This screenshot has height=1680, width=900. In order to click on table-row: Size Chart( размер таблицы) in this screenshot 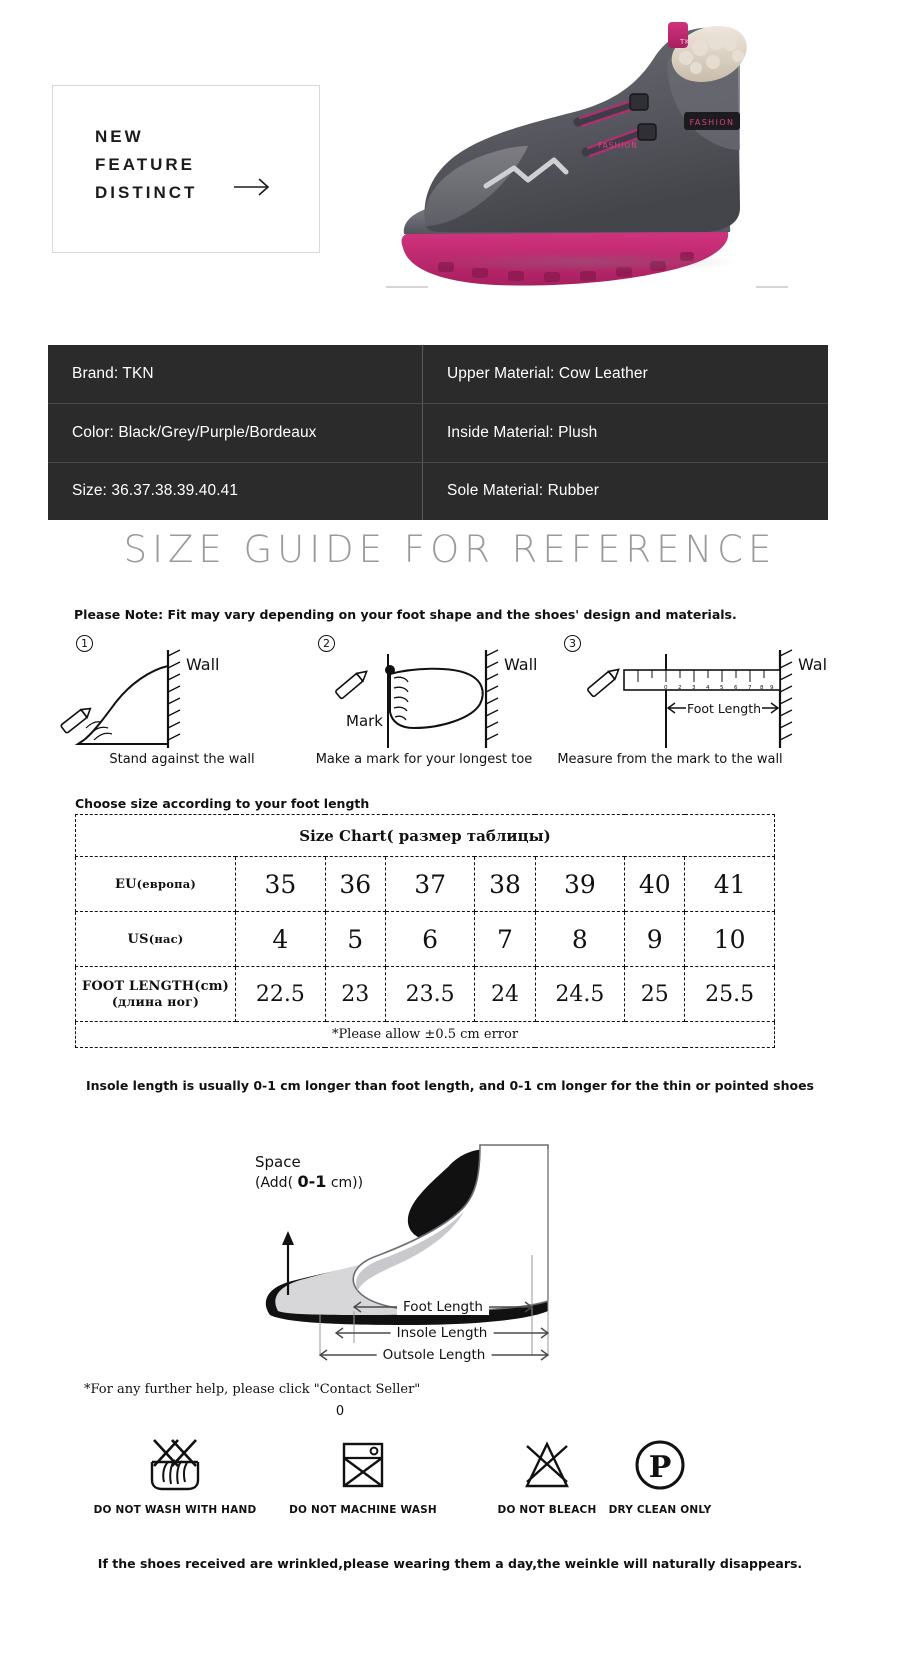, I will do `click(425, 835)`.